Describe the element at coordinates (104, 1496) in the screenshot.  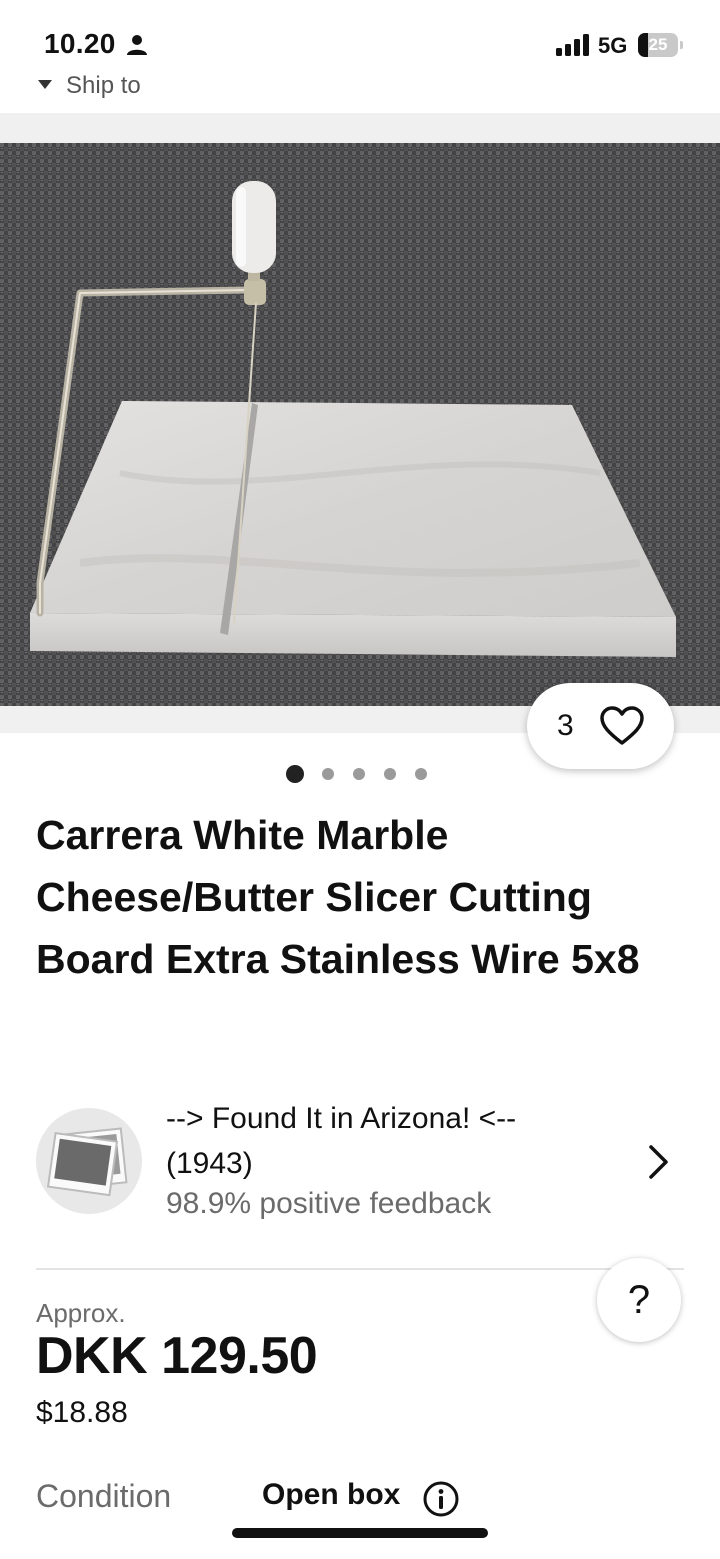
I see `condition-label: Condition` at that location.